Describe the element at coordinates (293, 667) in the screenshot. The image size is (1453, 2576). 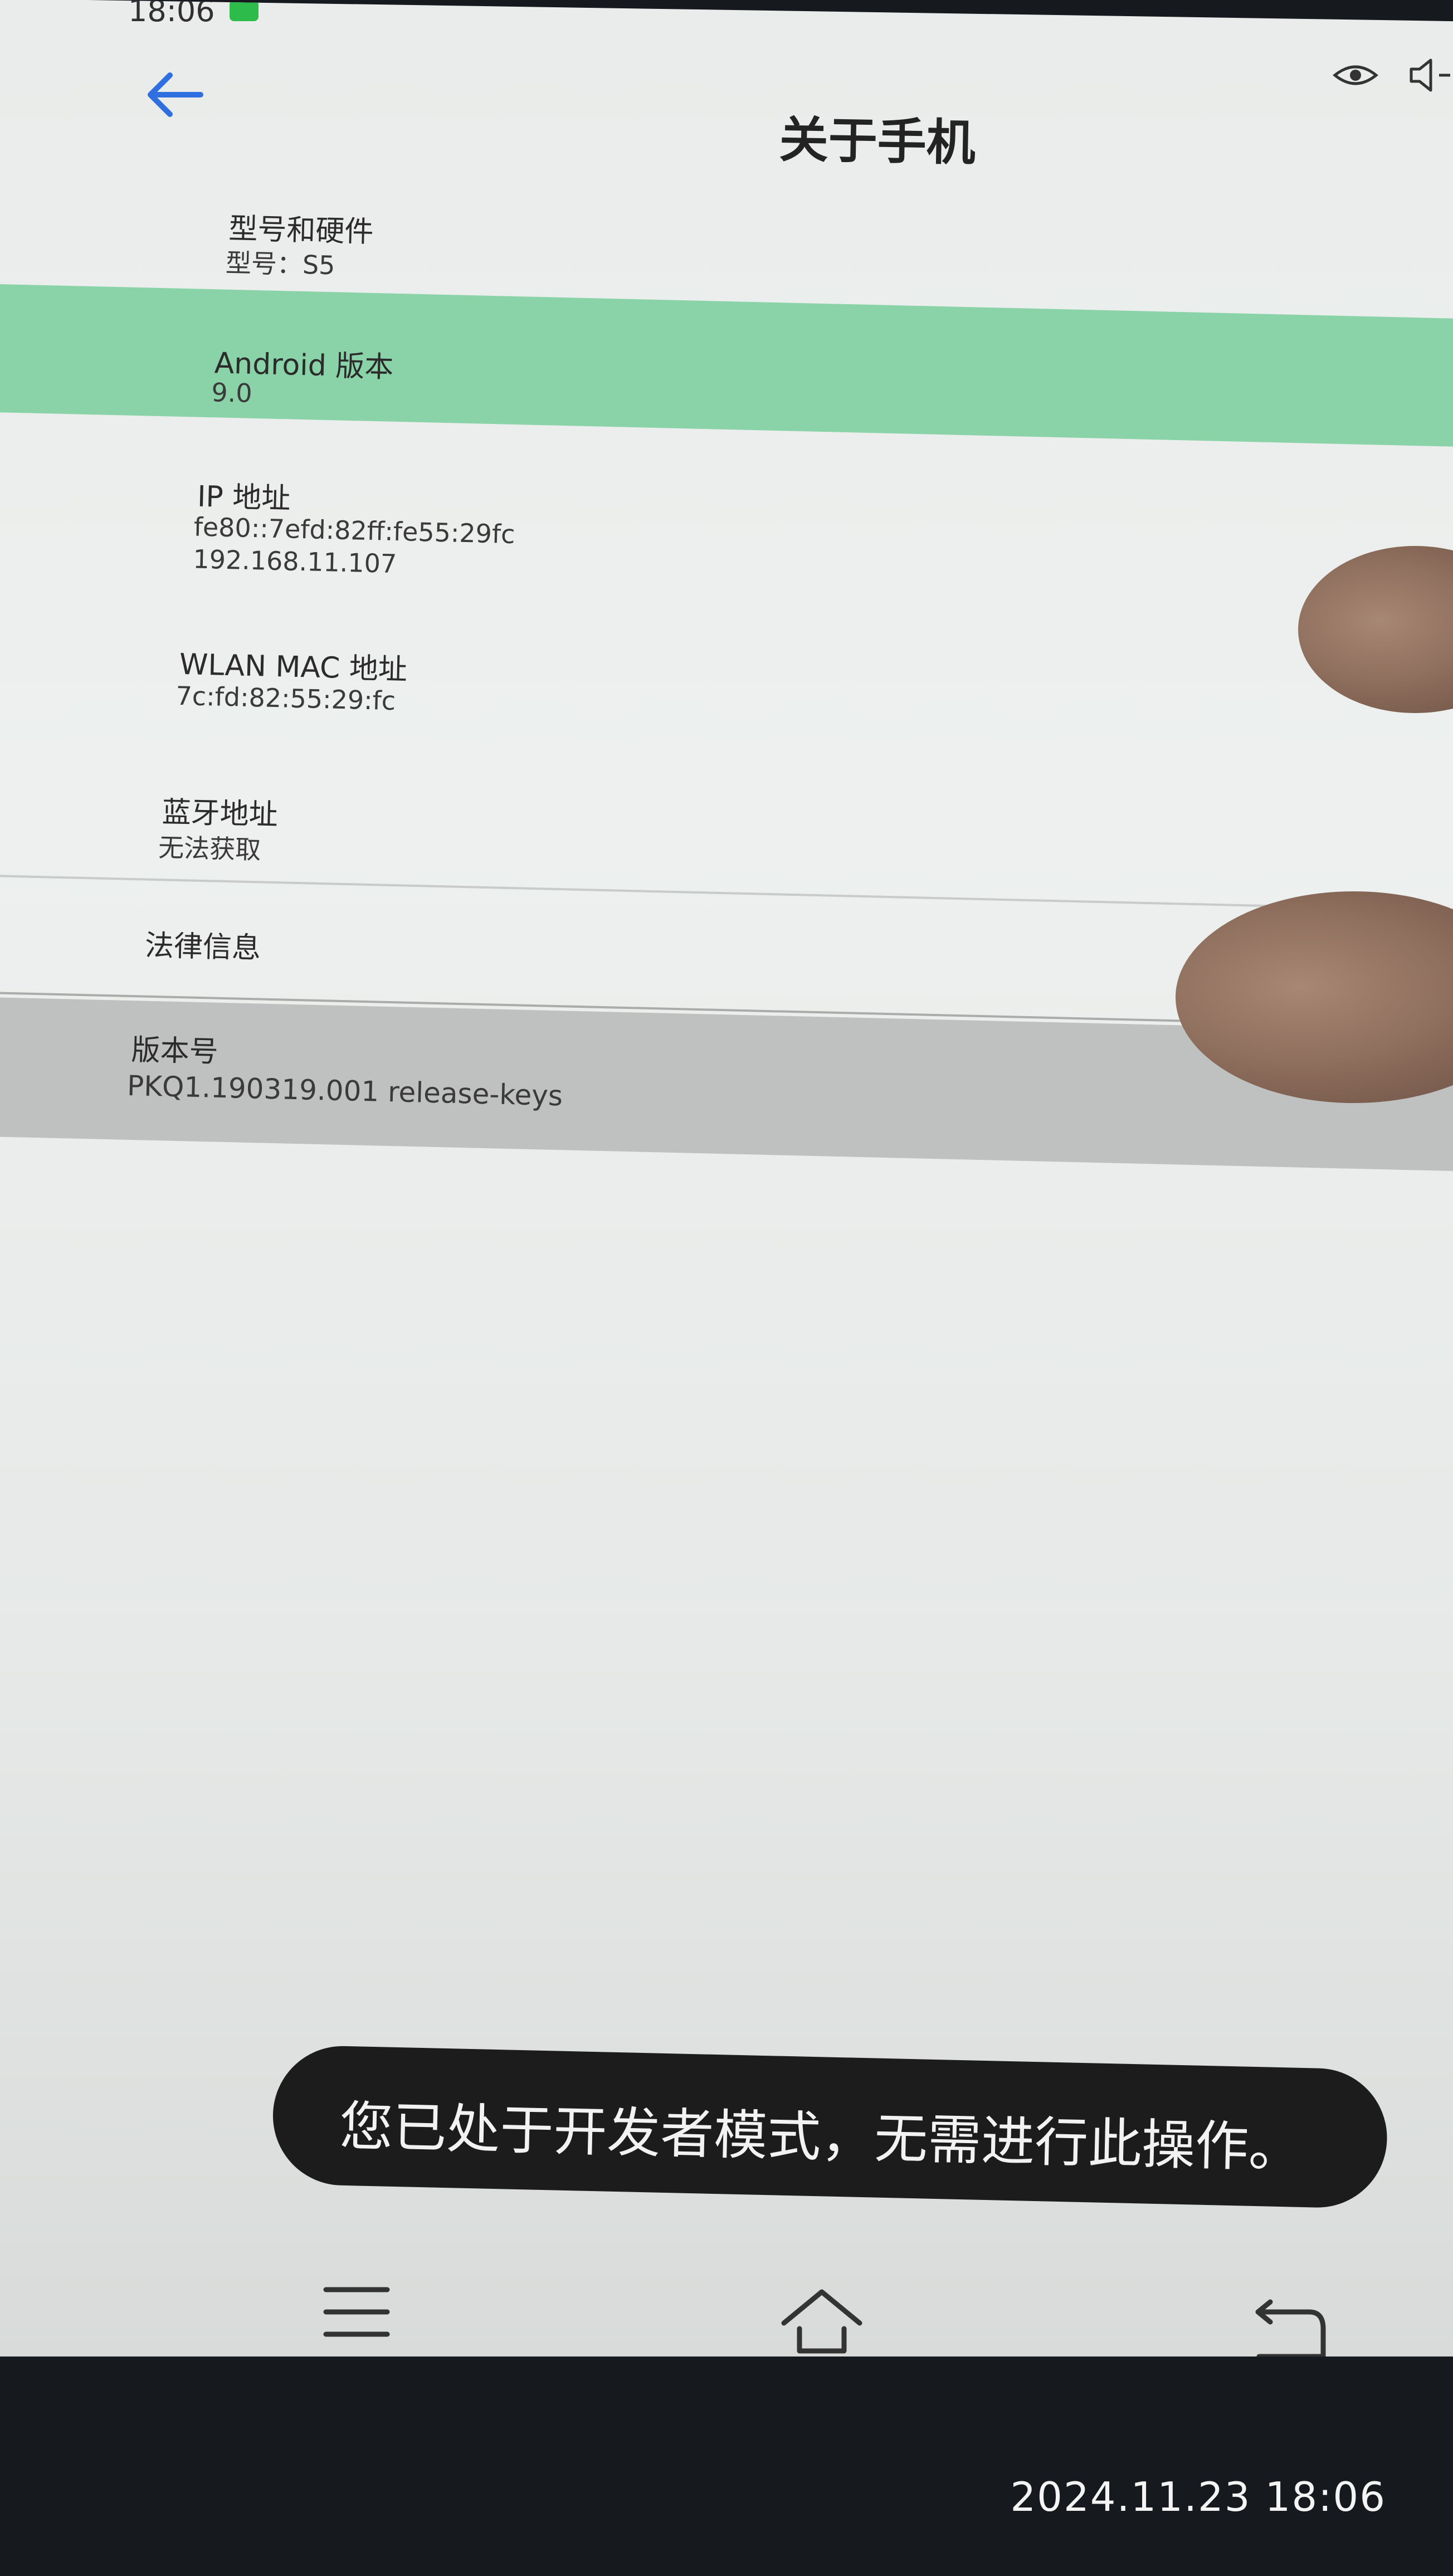
I see `item-label: WLAN MAC 地址` at that location.